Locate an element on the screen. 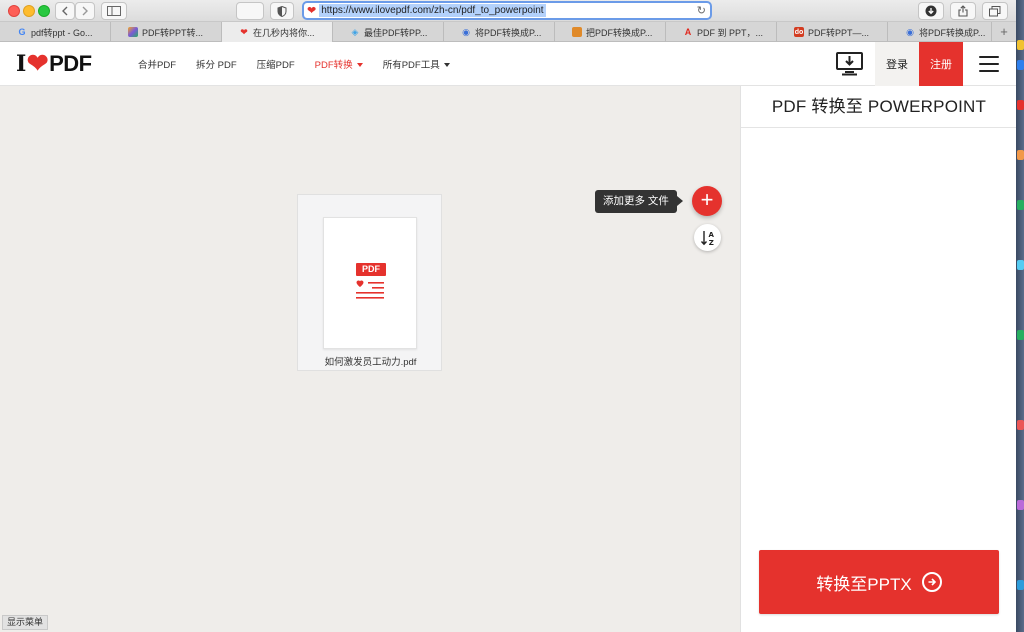 This screenshot has width=1024, height=632. sidebar-toggle-button is located at coordinates (114, 11).